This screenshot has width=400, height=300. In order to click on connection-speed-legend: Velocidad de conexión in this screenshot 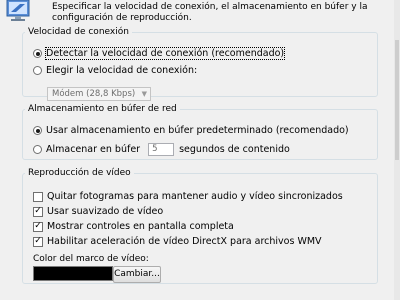, I will do `click(78, 32)`.